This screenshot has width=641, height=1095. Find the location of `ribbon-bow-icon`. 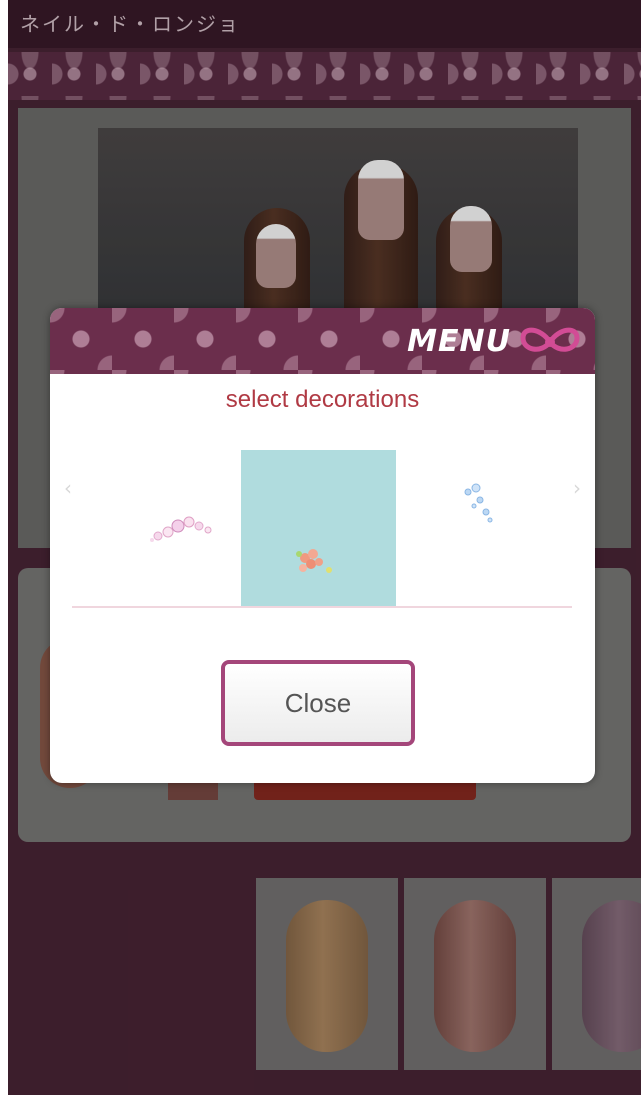

ribbon-bow-icon is located at coordinates (550, 339).